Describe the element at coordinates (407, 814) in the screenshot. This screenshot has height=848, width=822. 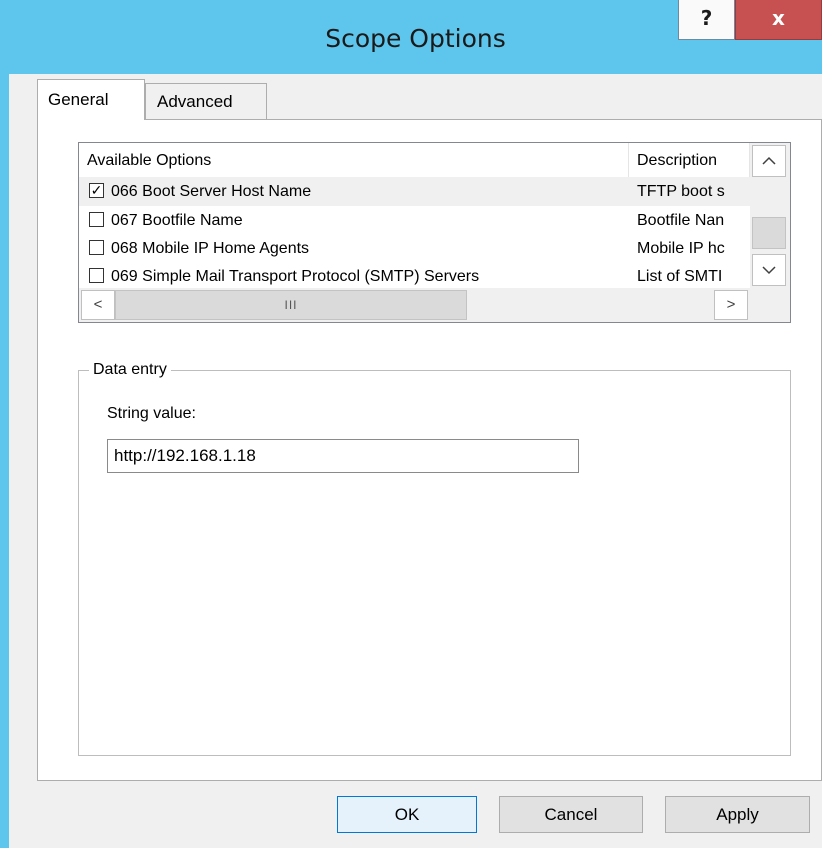
I see `ok-button: OK` at that location.